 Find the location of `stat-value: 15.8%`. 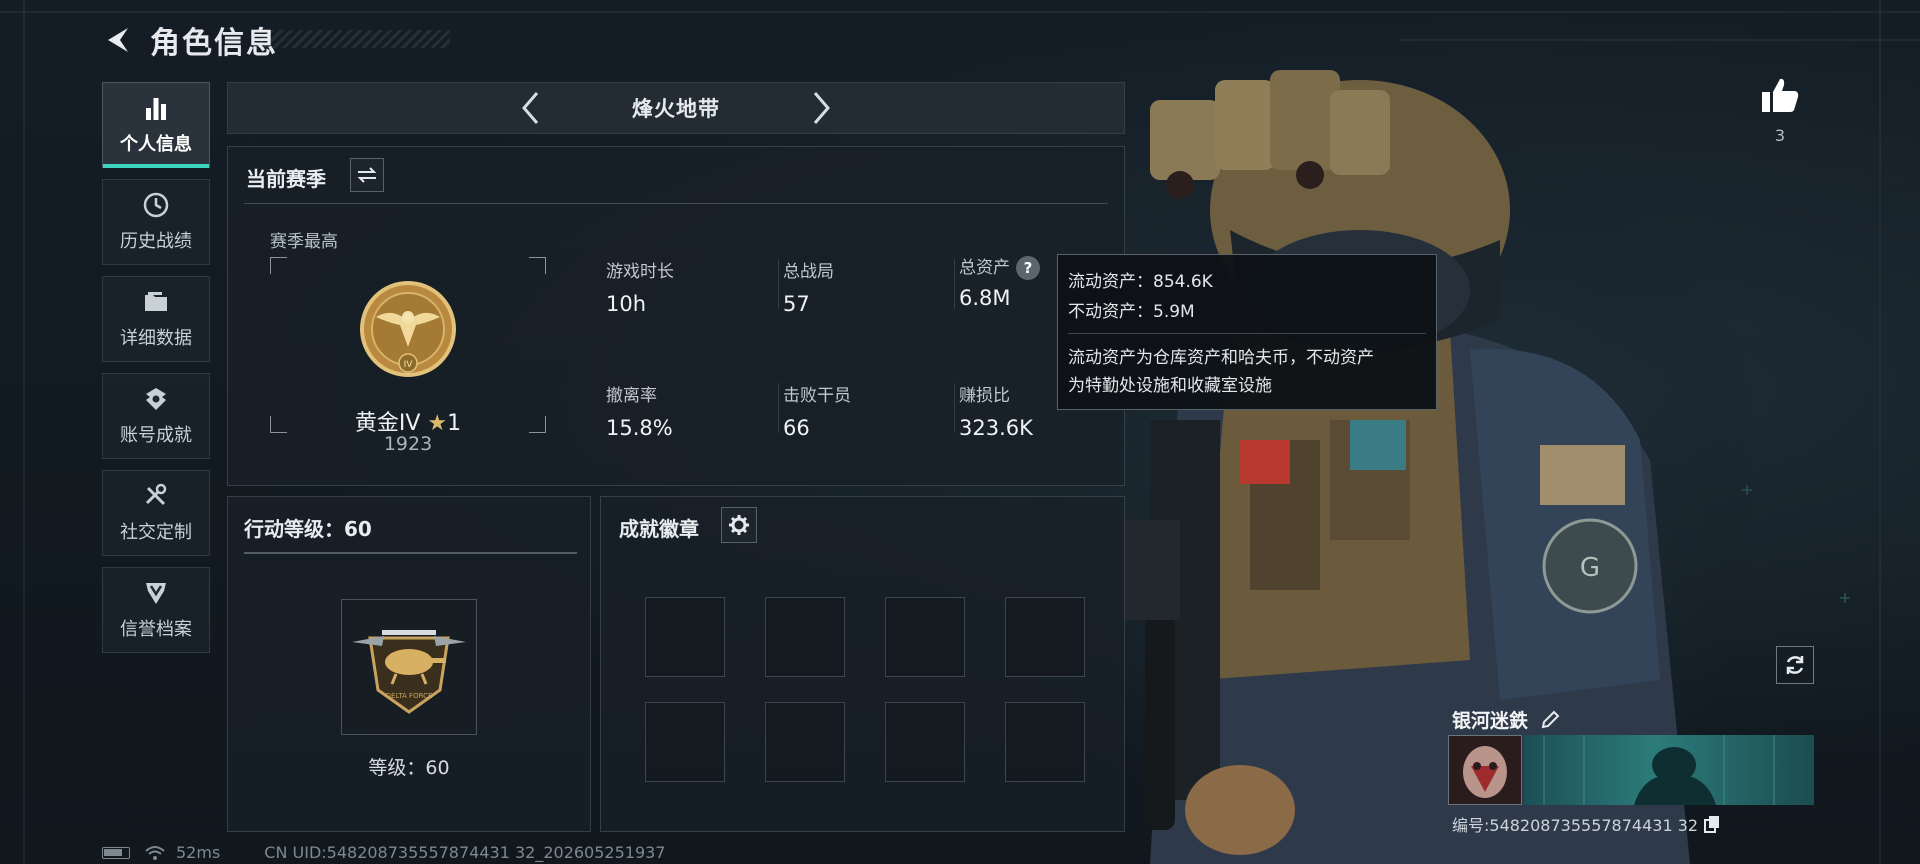

stat-value: 15.8% is located at coordinates (639, 428).